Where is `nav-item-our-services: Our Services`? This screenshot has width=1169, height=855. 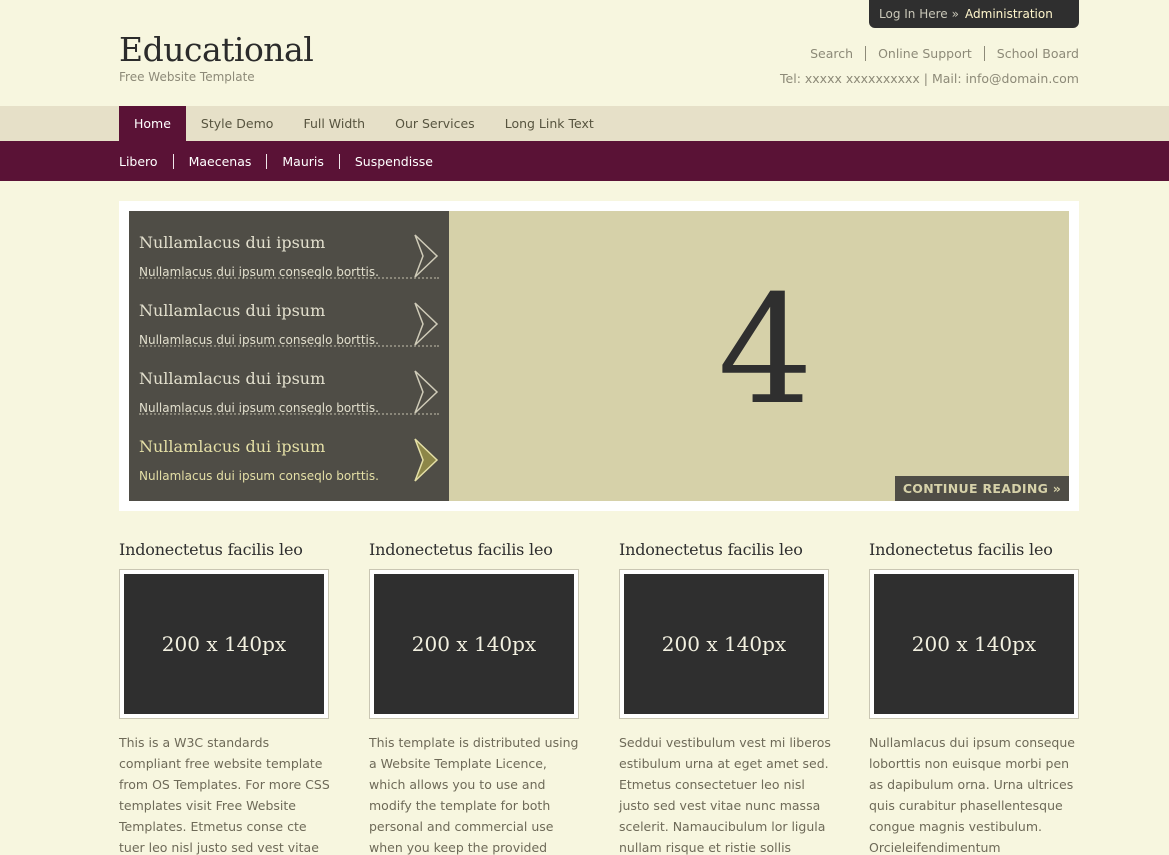 nav-item-our-services: Our Services is located at coordinates (435, 123).